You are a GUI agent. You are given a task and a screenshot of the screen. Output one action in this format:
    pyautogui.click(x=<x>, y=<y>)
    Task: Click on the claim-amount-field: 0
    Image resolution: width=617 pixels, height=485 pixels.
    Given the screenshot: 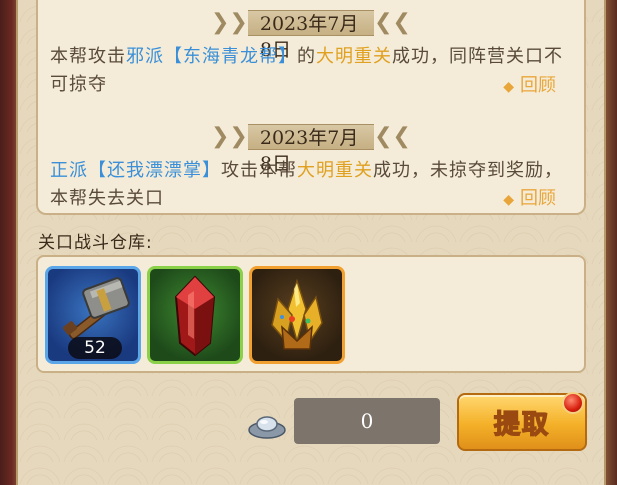 What is the action you would take?
    pyautogui.click(x=367, y=421)
    